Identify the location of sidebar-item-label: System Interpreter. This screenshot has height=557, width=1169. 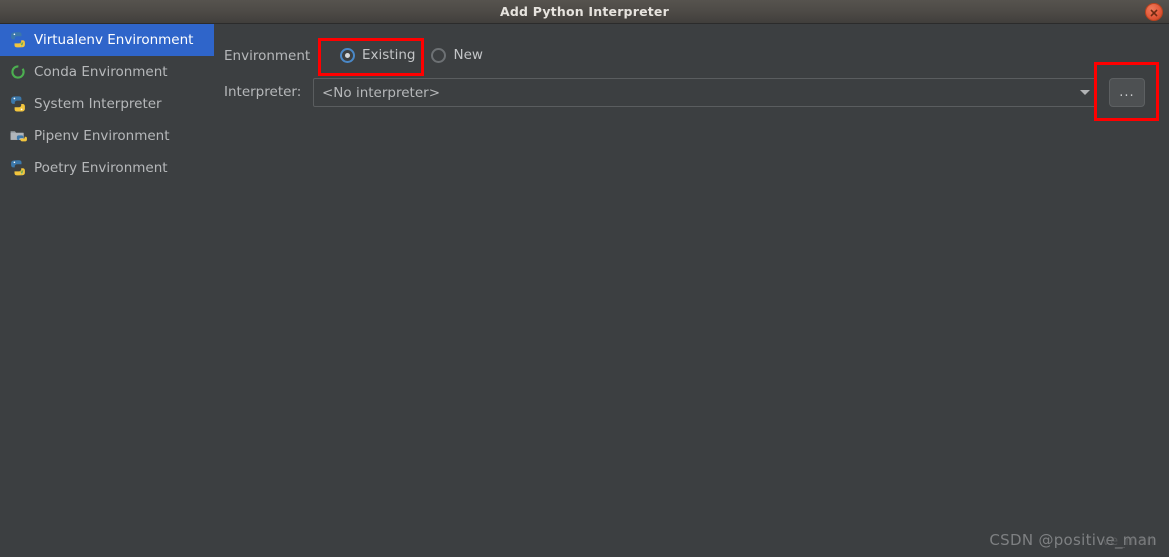
(98, 104).